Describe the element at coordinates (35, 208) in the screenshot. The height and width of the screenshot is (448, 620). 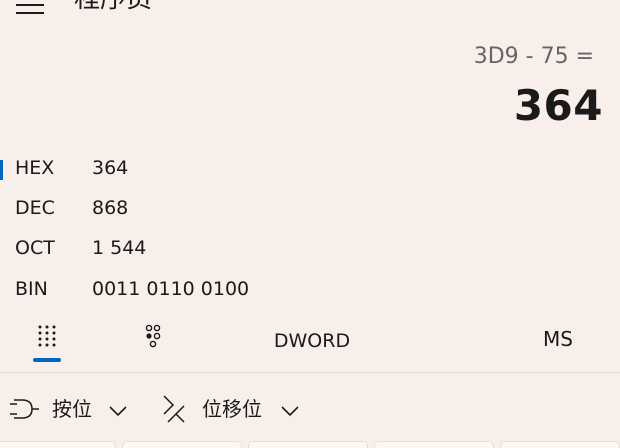
I see `radix-label: DEC` at that location.